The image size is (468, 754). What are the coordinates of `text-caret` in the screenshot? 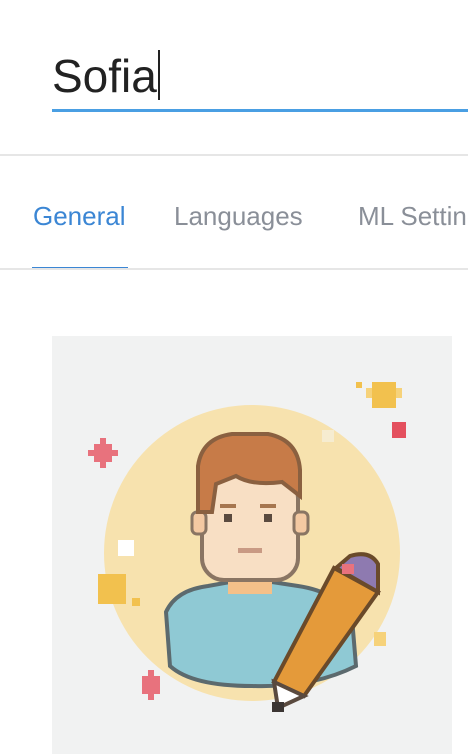 It's located at (158, 75).